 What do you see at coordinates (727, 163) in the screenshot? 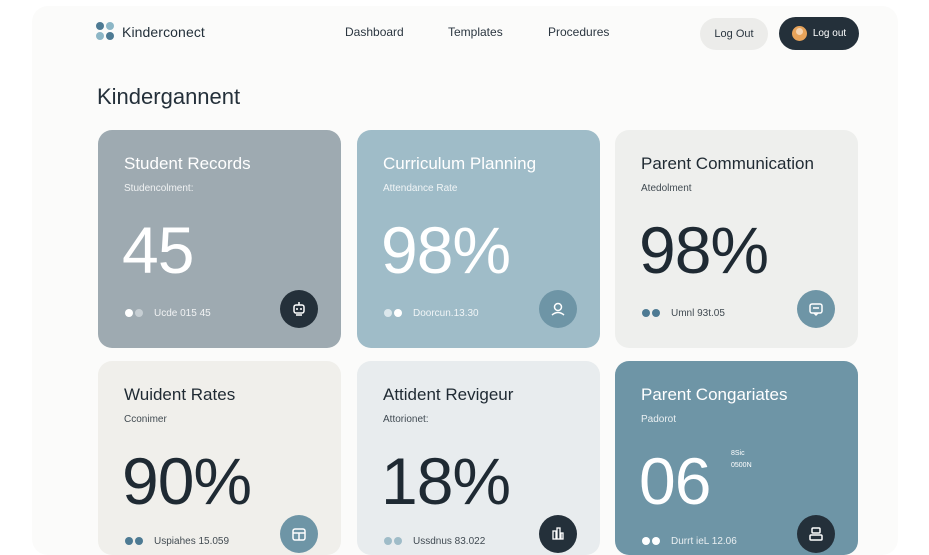
I see `card-title: Parent Communication` at bounding box center [727, 163].